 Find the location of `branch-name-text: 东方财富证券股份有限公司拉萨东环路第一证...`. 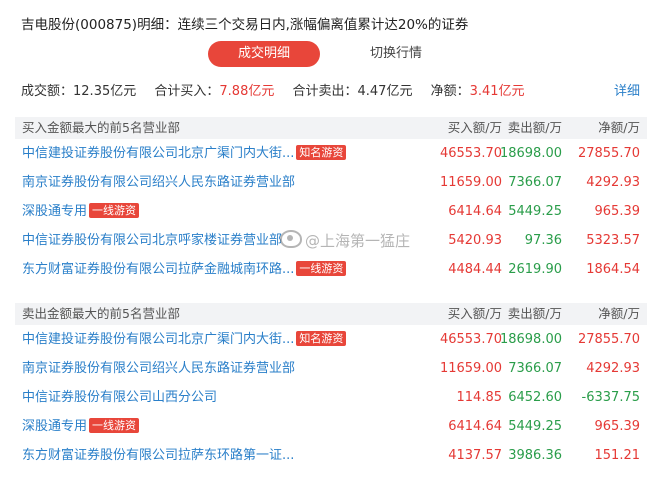

branch-name-text: 东方财富证券股份有限公司拉萨东环路第一证... is located at coordinates (158, 455).